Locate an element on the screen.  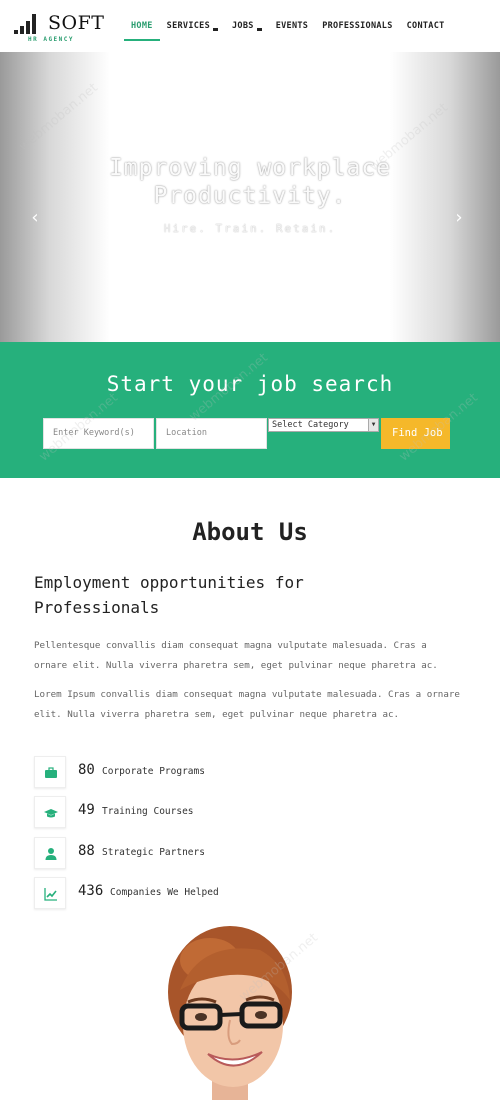
chevron-left-icon: ‹ is located at coordinates (35, 218).